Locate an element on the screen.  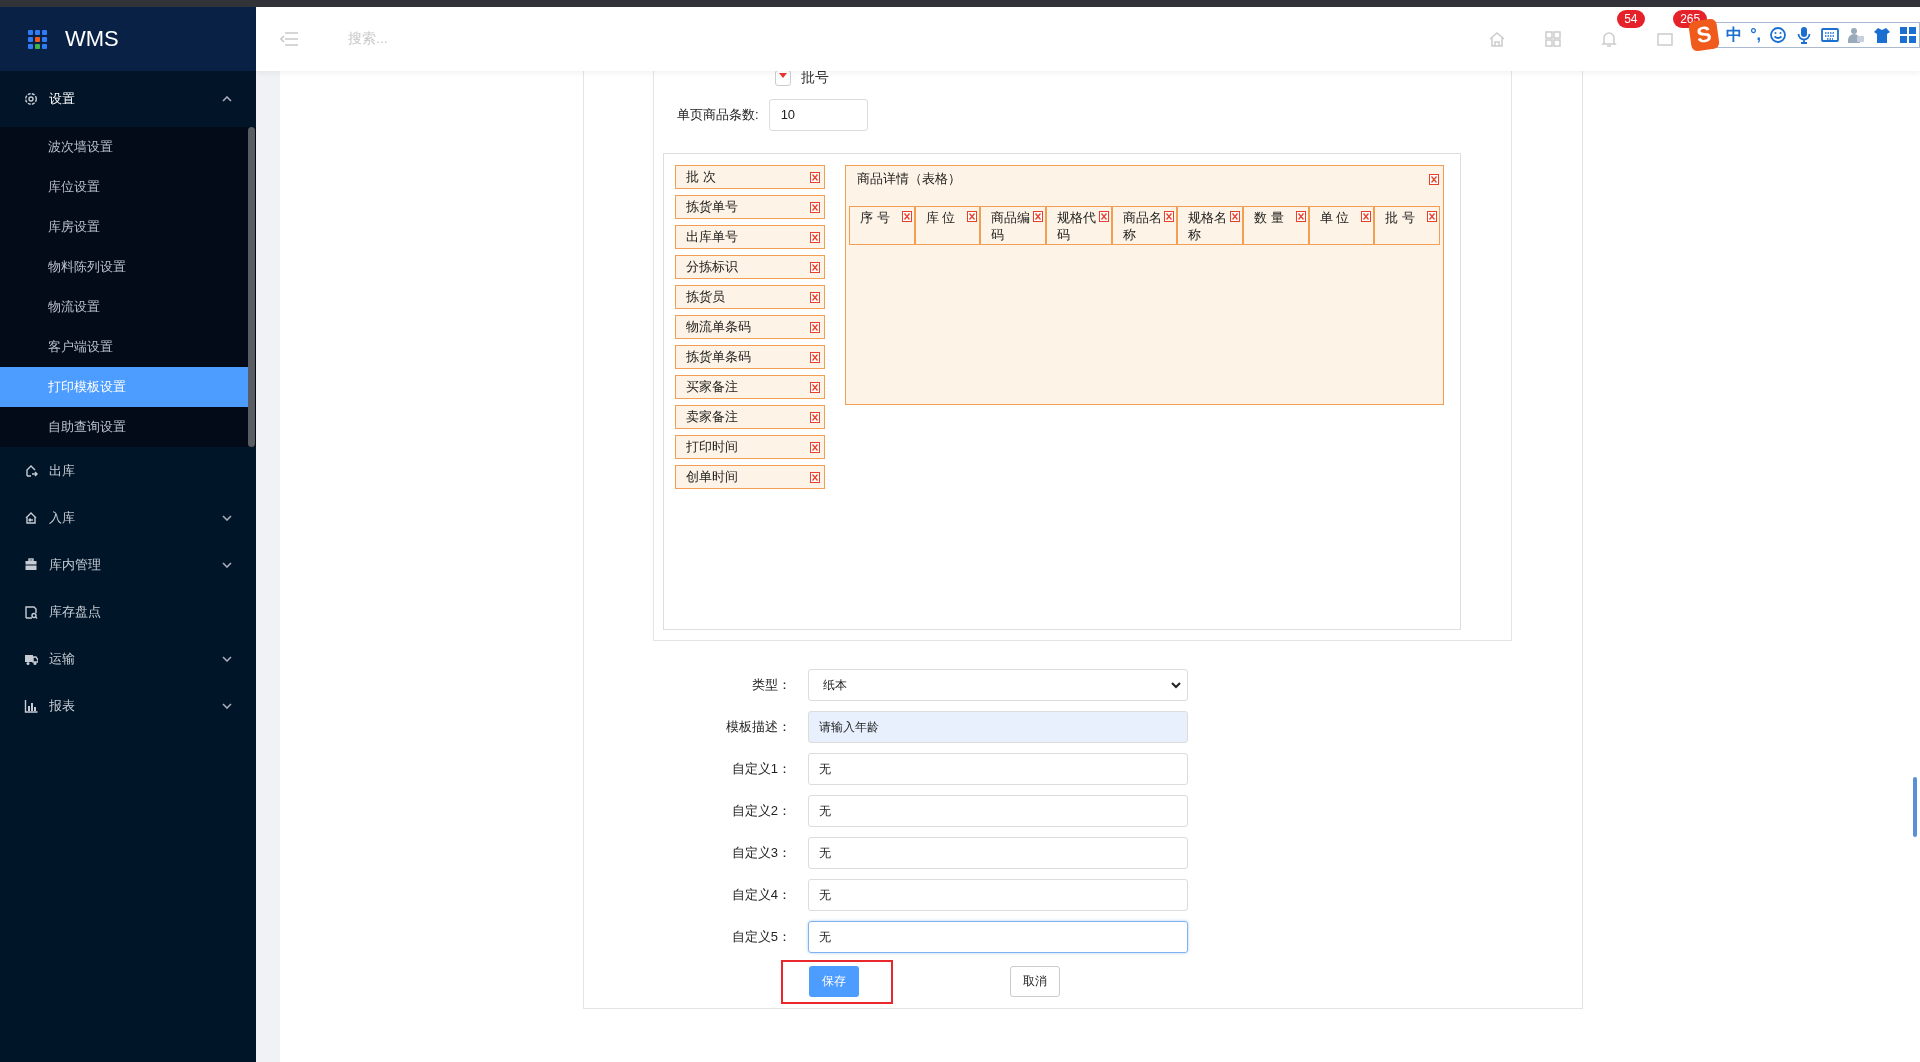
column-header: 规格代码 is located at coordinates (1079, 225).